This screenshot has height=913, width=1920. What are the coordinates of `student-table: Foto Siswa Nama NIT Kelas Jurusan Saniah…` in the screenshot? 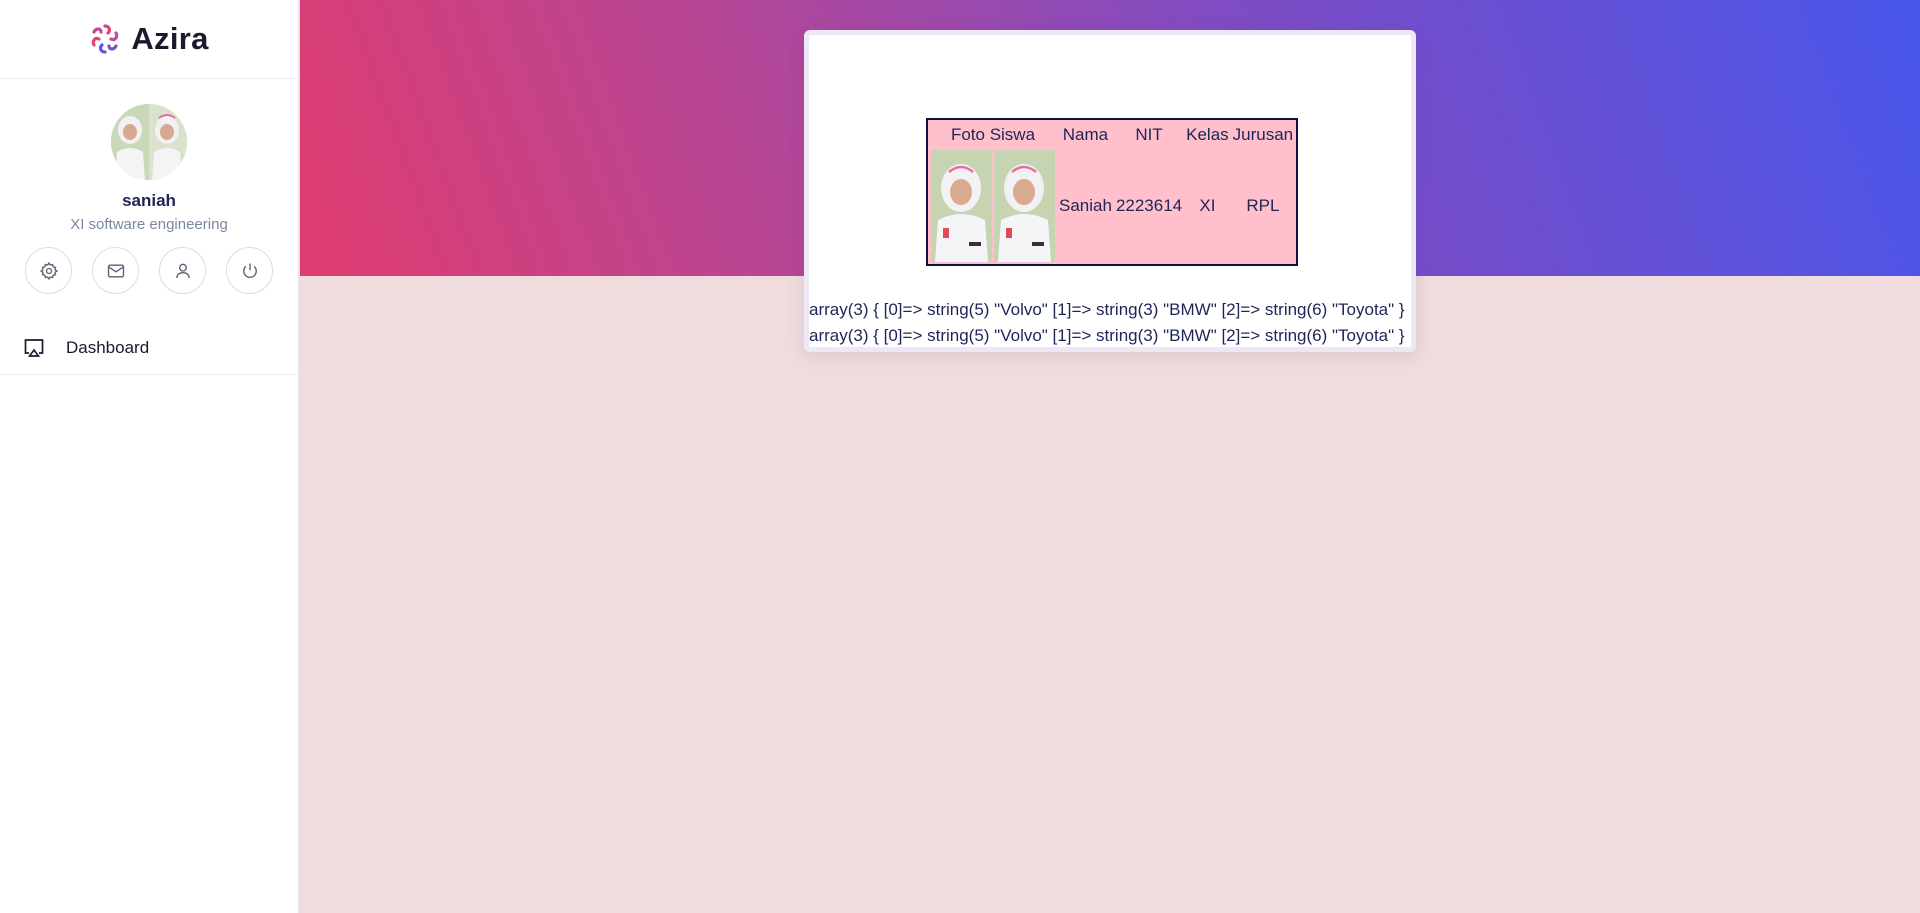 It's located at (1112, 192).